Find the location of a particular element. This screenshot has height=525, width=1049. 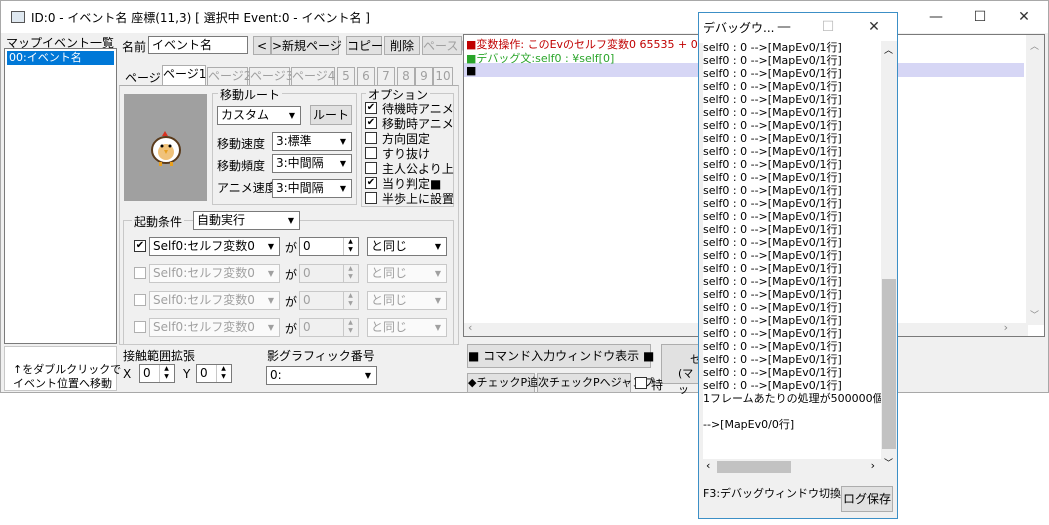

add-checkpoint-button: ◆チェックP追加 is located at coordinates (508, 383).